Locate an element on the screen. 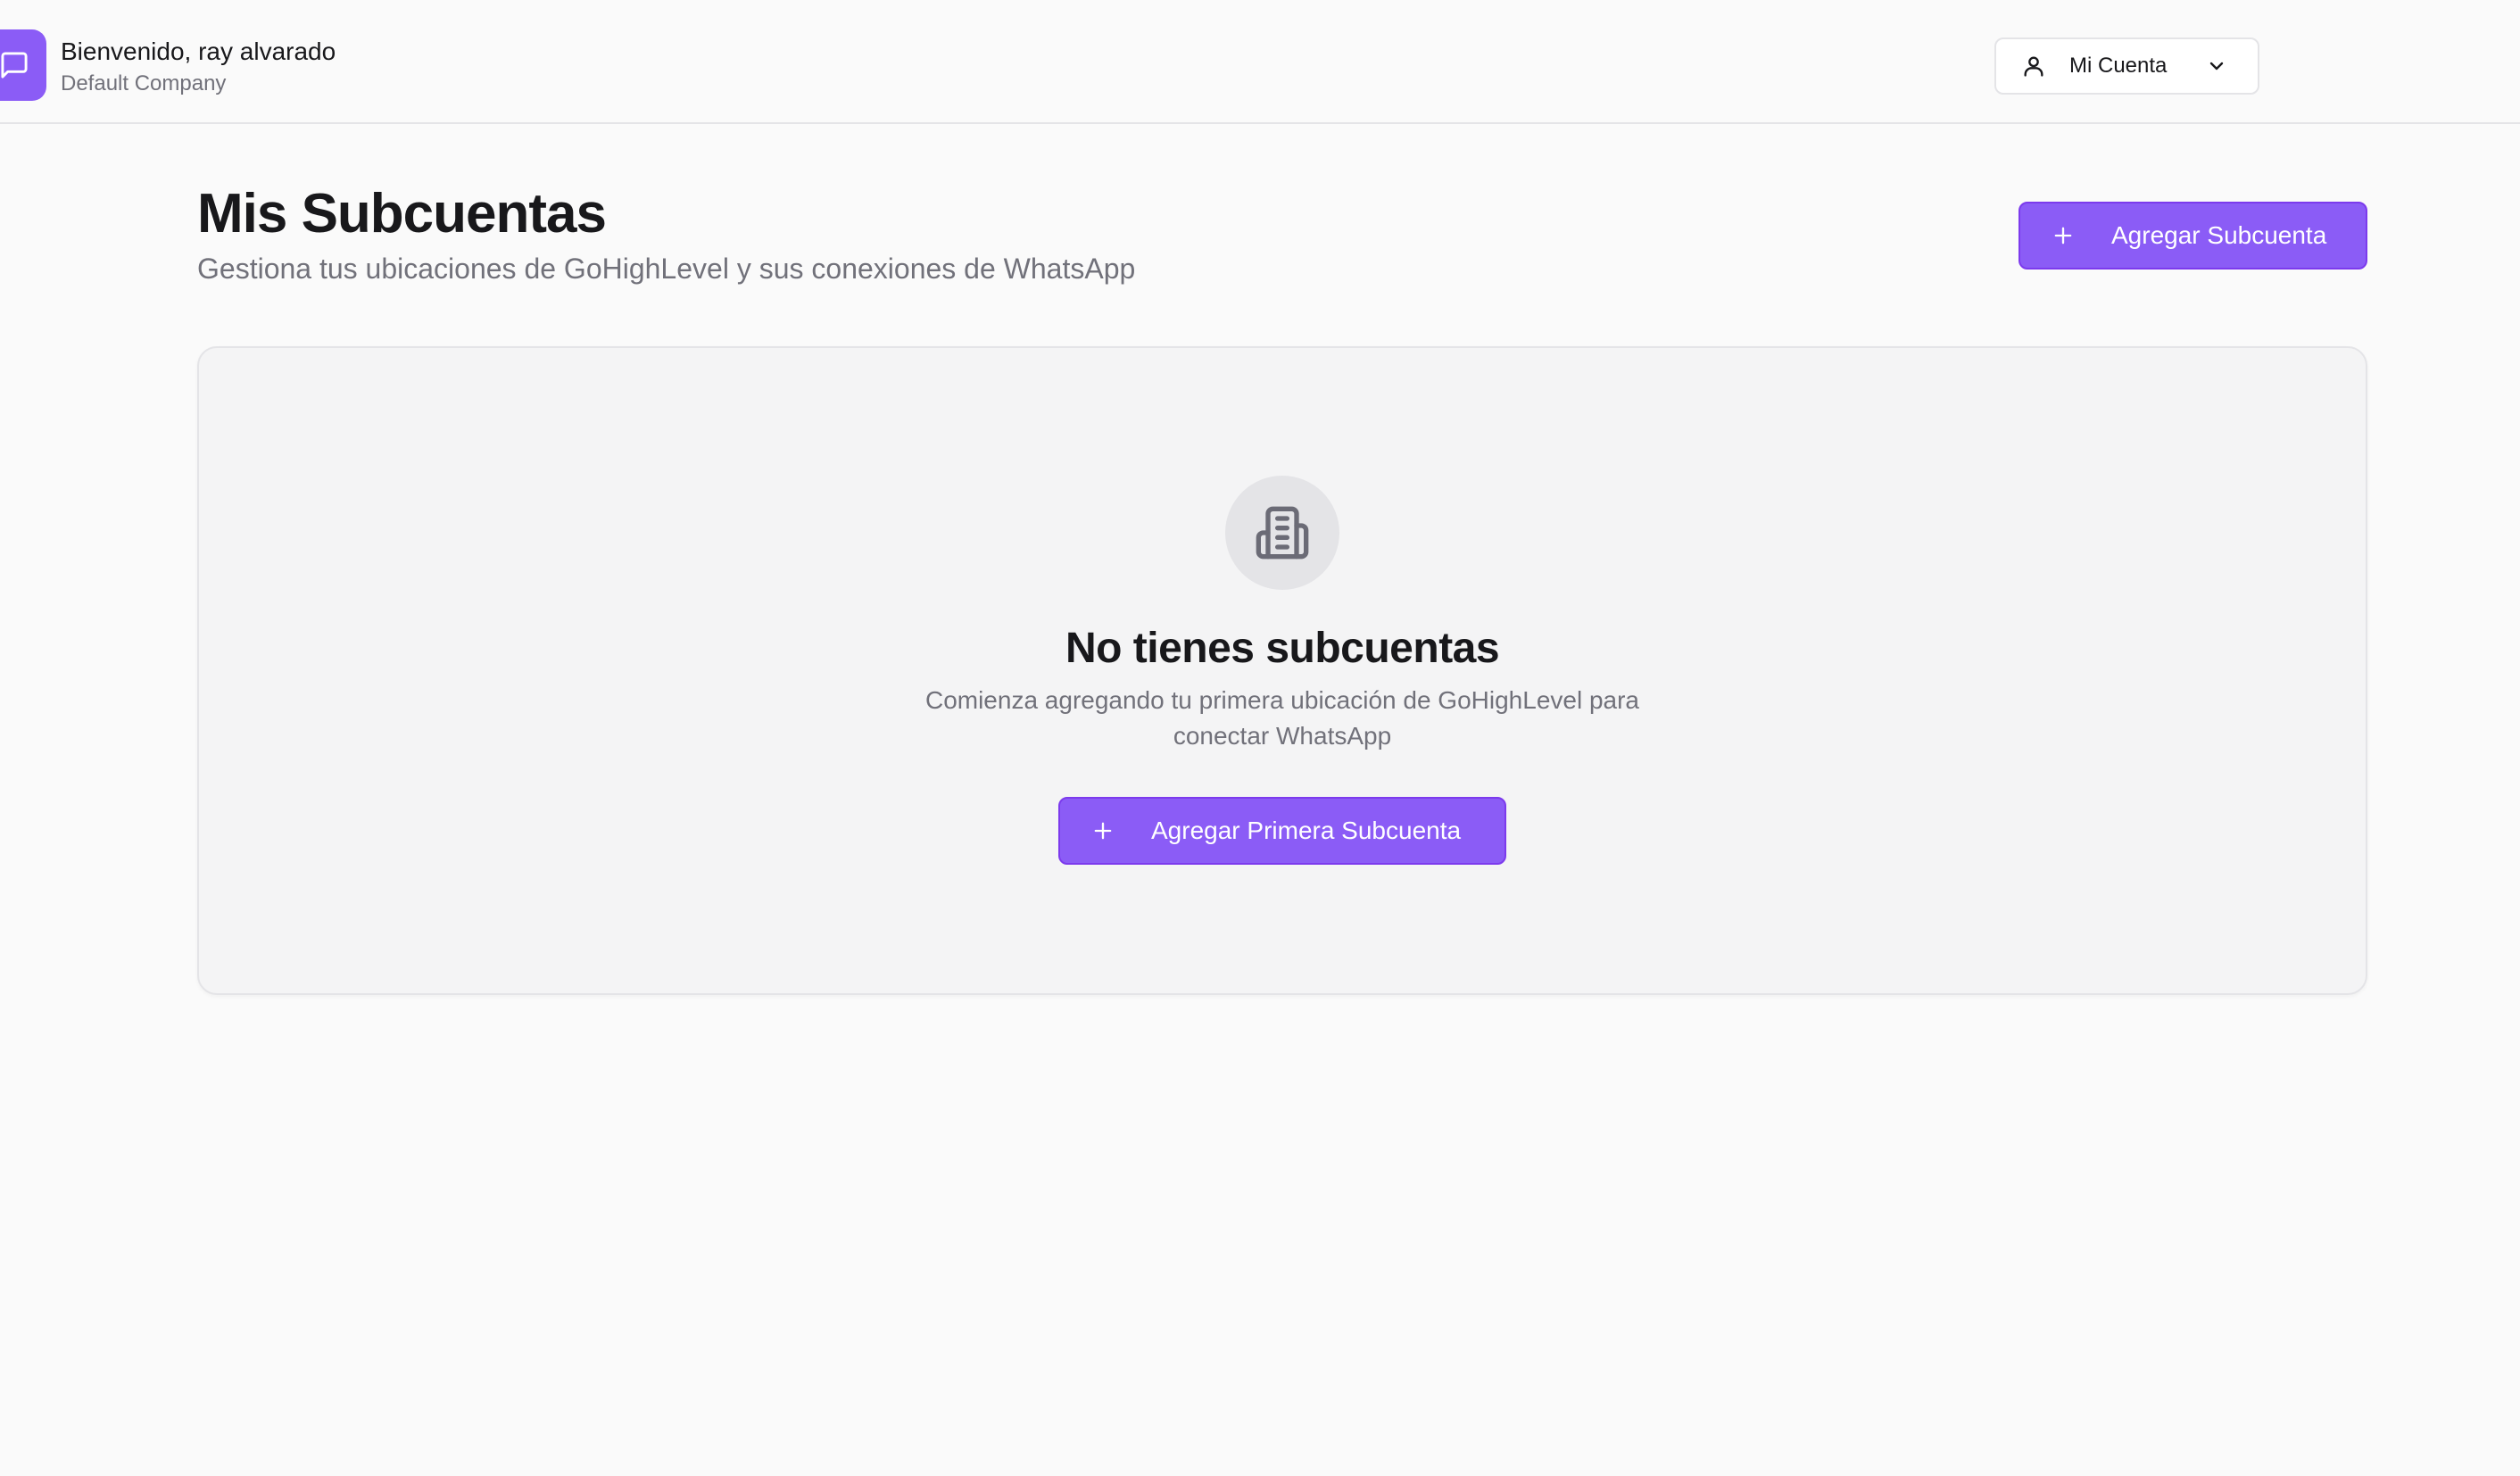 This screenshot has height=1476, width=2520. empty-state-description-line2: conectar WhatsApp is located at coordinates (1282, 736).